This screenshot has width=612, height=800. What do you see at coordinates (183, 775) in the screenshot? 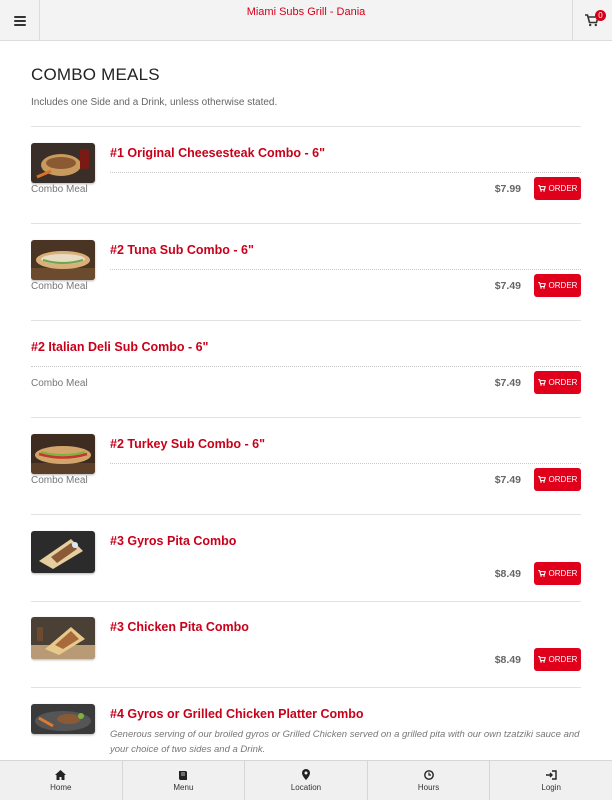
I see `book-icon` at bounding box center [183, 775].